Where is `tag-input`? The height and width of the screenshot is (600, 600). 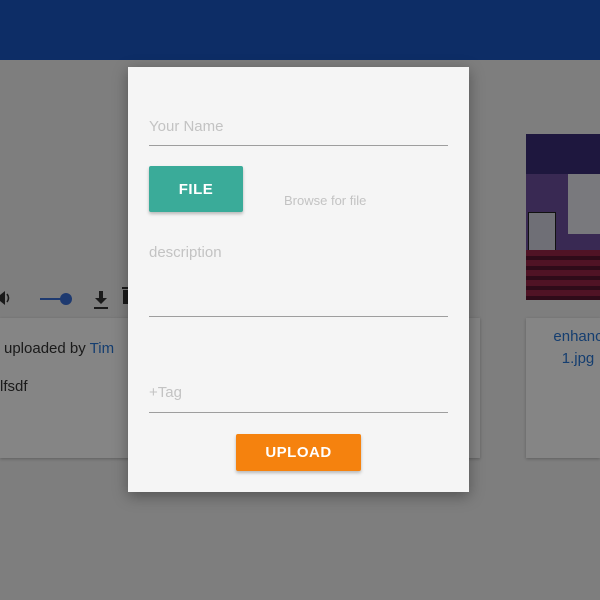
tag-input is located at coordinates (298, 392).